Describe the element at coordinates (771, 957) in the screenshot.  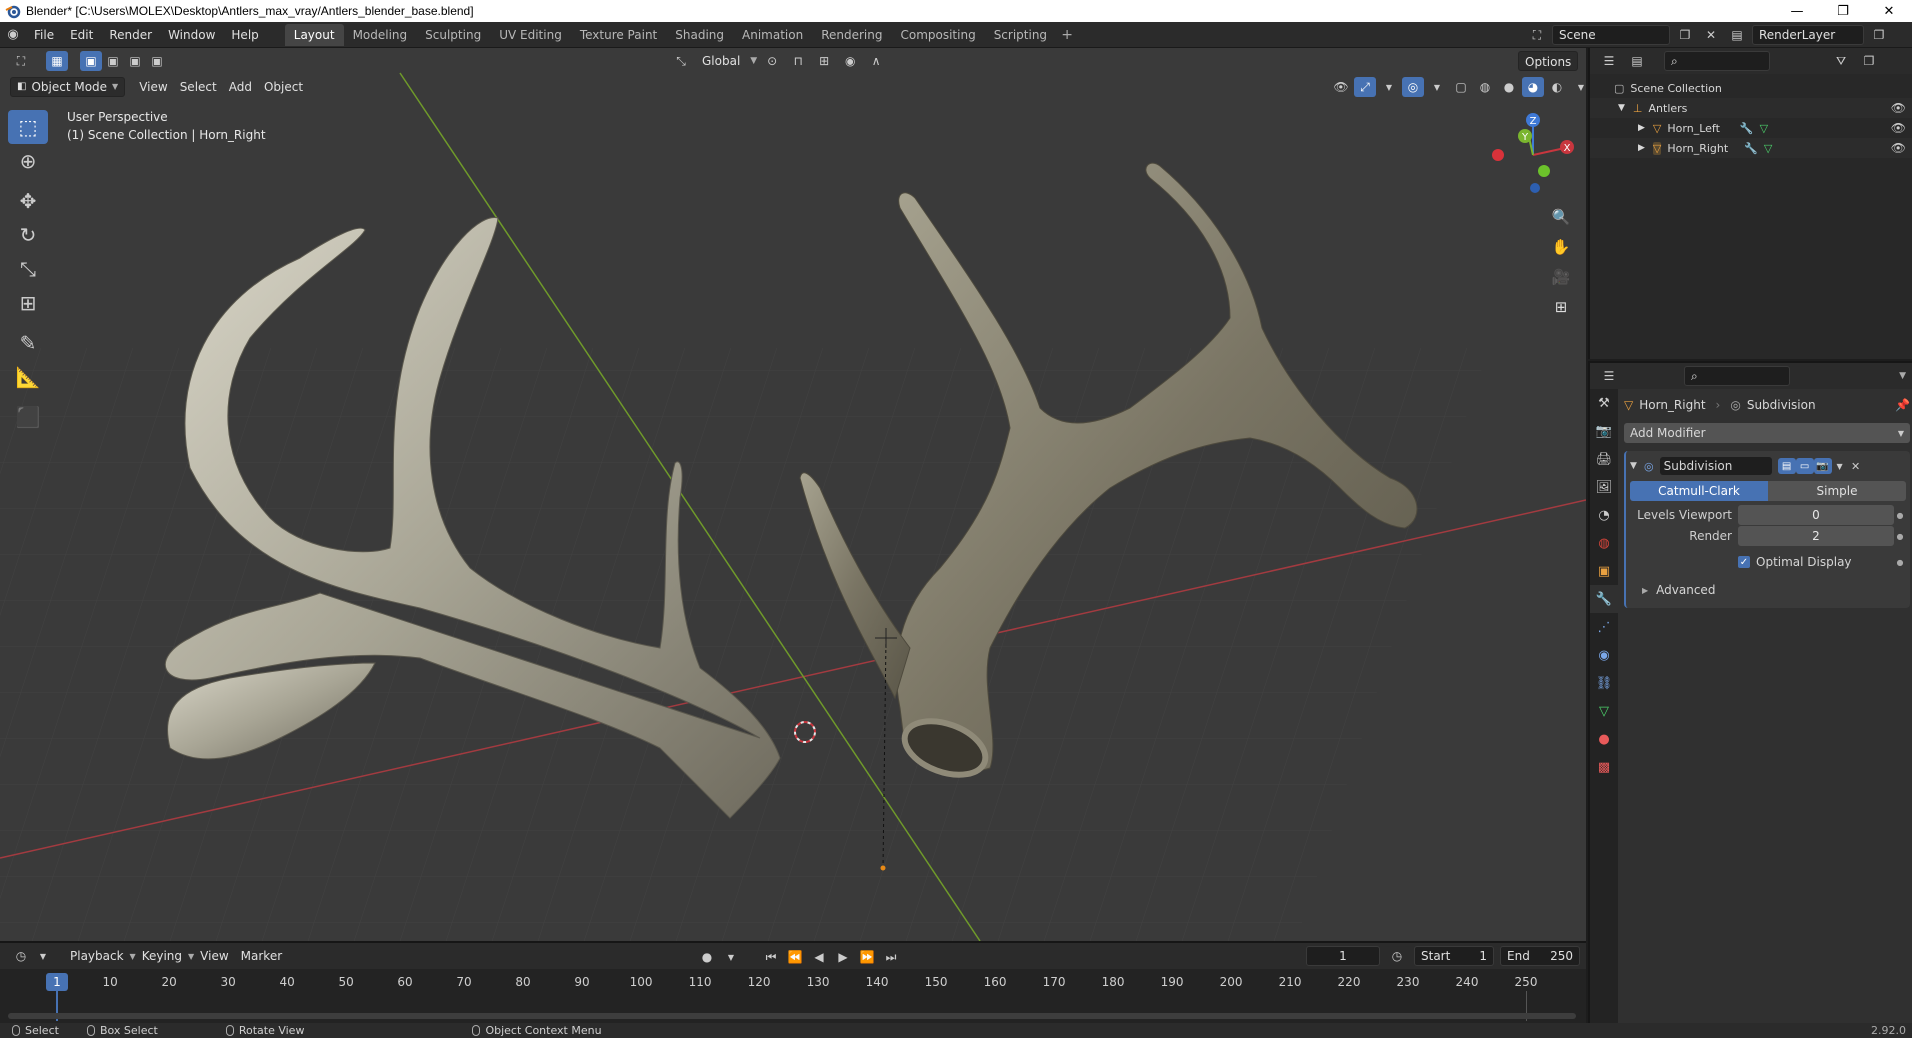
I see `jump-start-icon: ⏮` at that location.